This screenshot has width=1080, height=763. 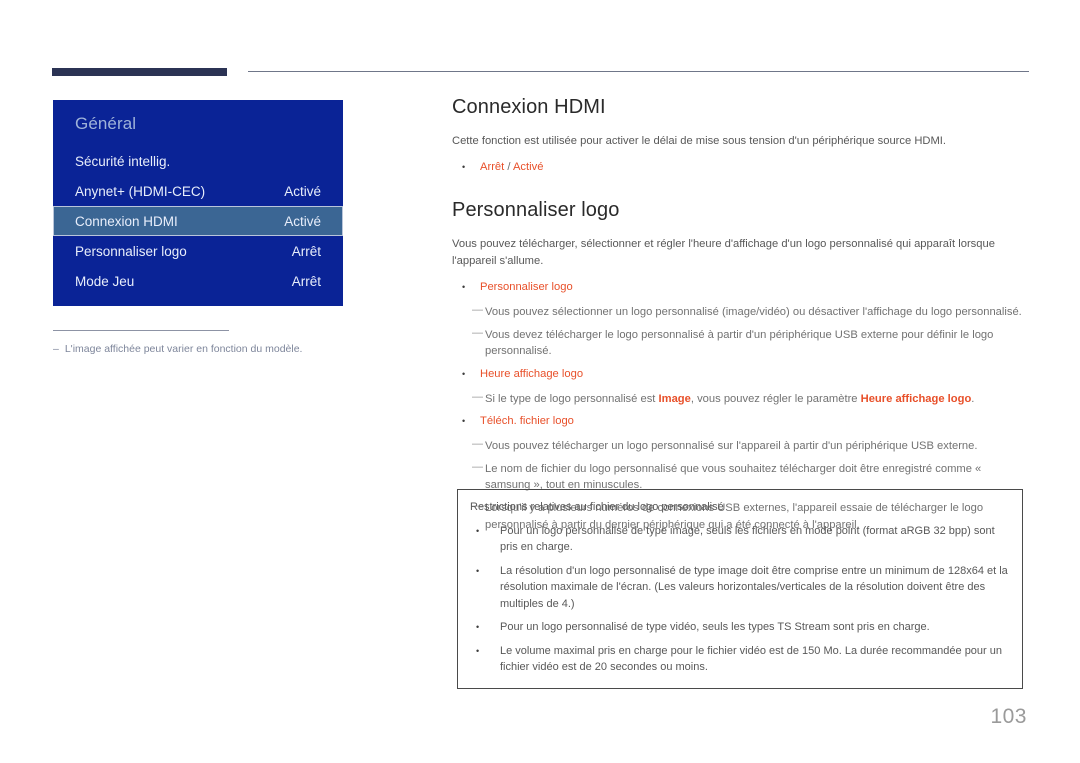 What do you see at coordinates (973, 398) in the screenshot?
I see `subnote-post: .` at bounding box center [973, 398].